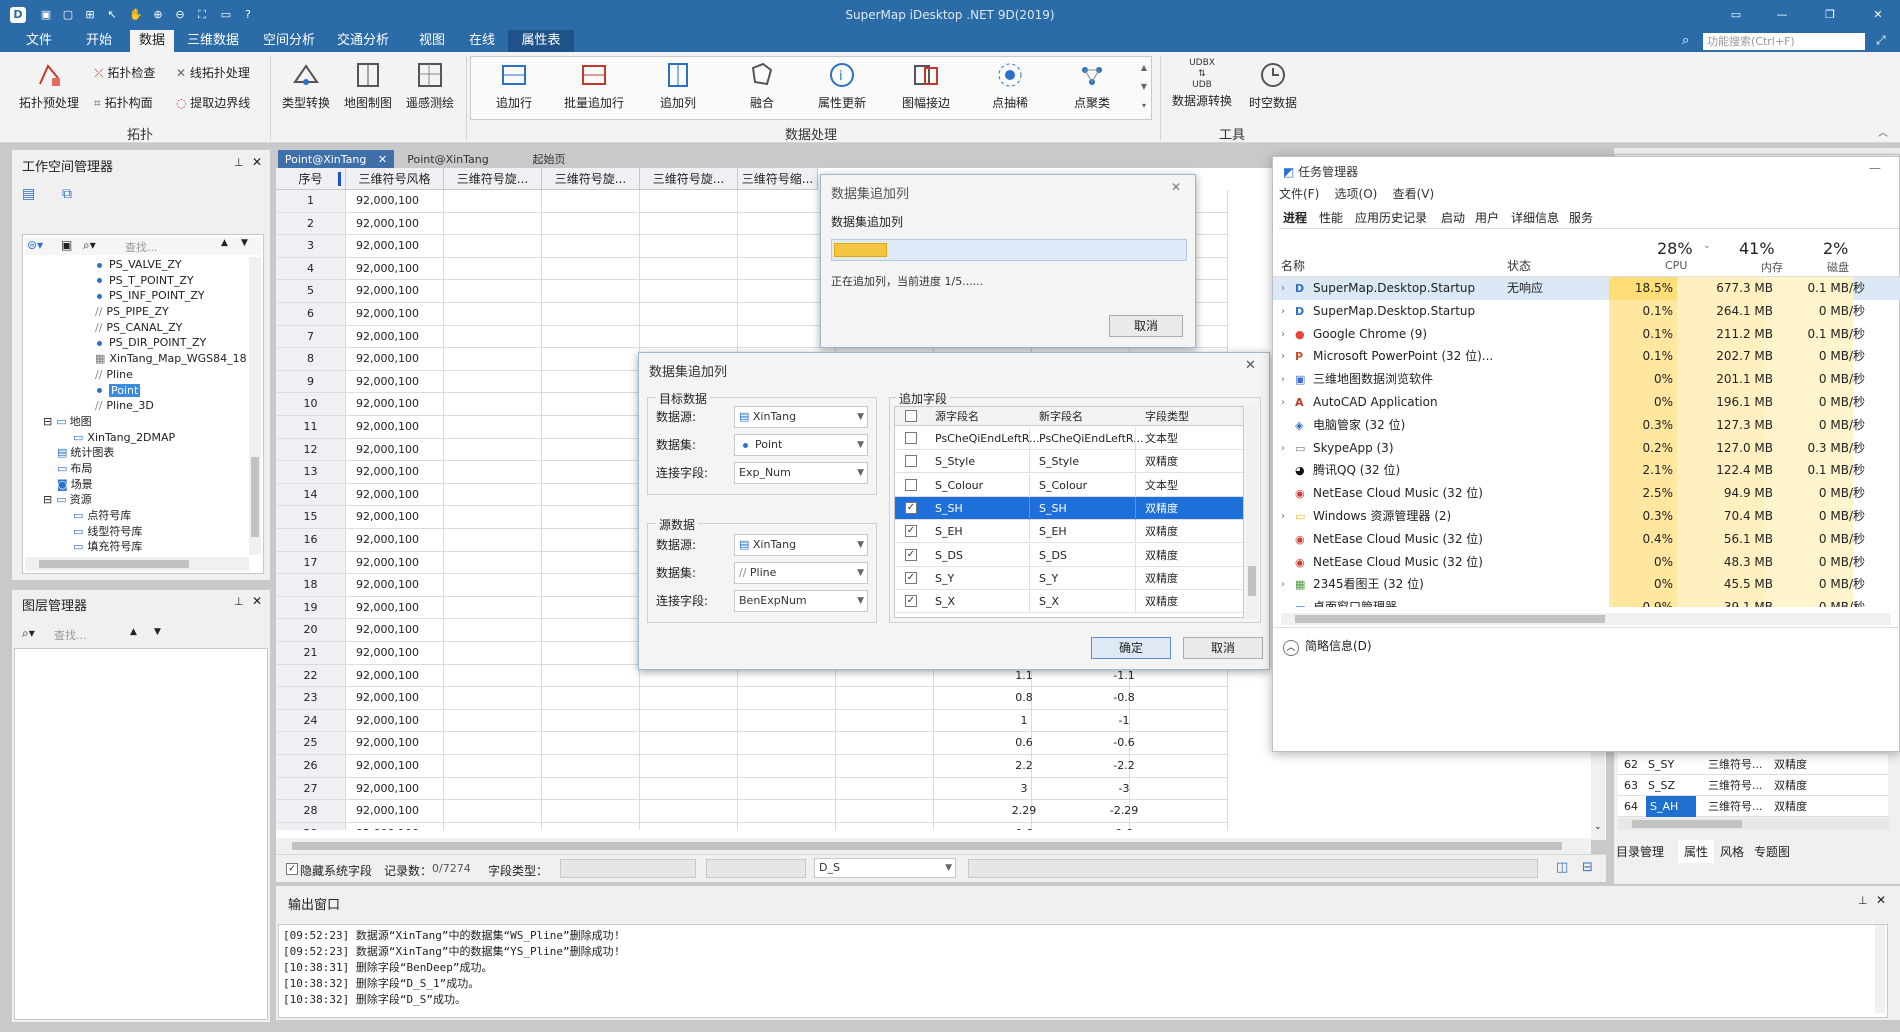 This screenshot has width=1900, height=1032. Describe the element at coordinates (136, 343) in the screenshot. I see `tree-item: PS_DIR_POINT_ZY` at that location.